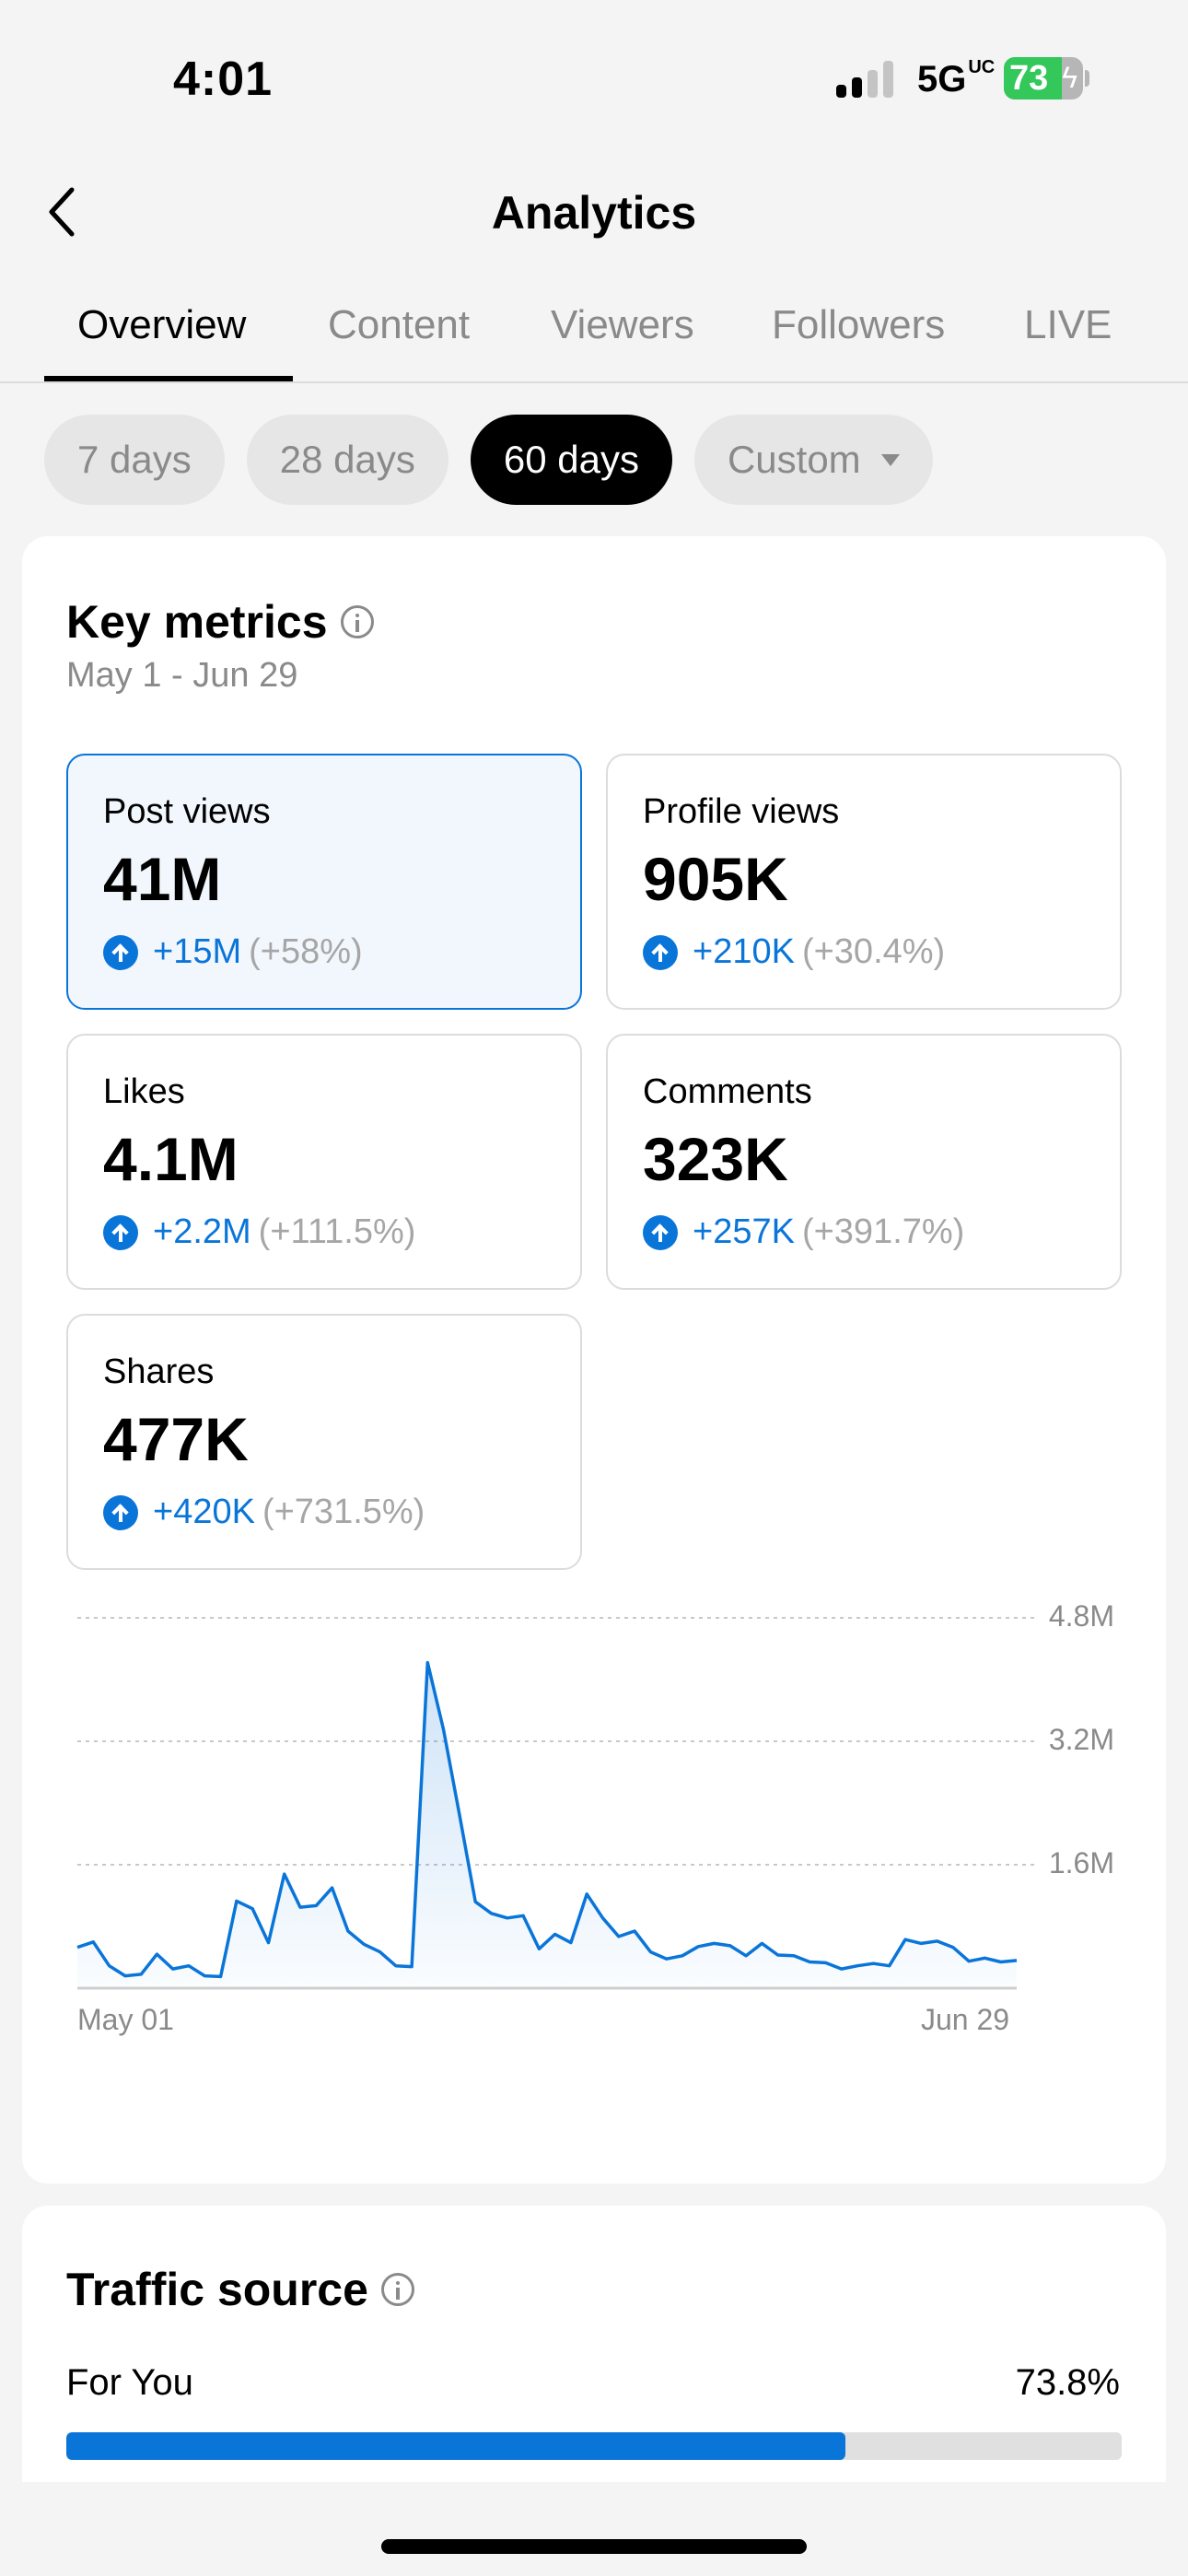  What do you see at coordinates (890, 459) in the screenshot?
I see `caret-down-icon` at bounding box center [890, 459].